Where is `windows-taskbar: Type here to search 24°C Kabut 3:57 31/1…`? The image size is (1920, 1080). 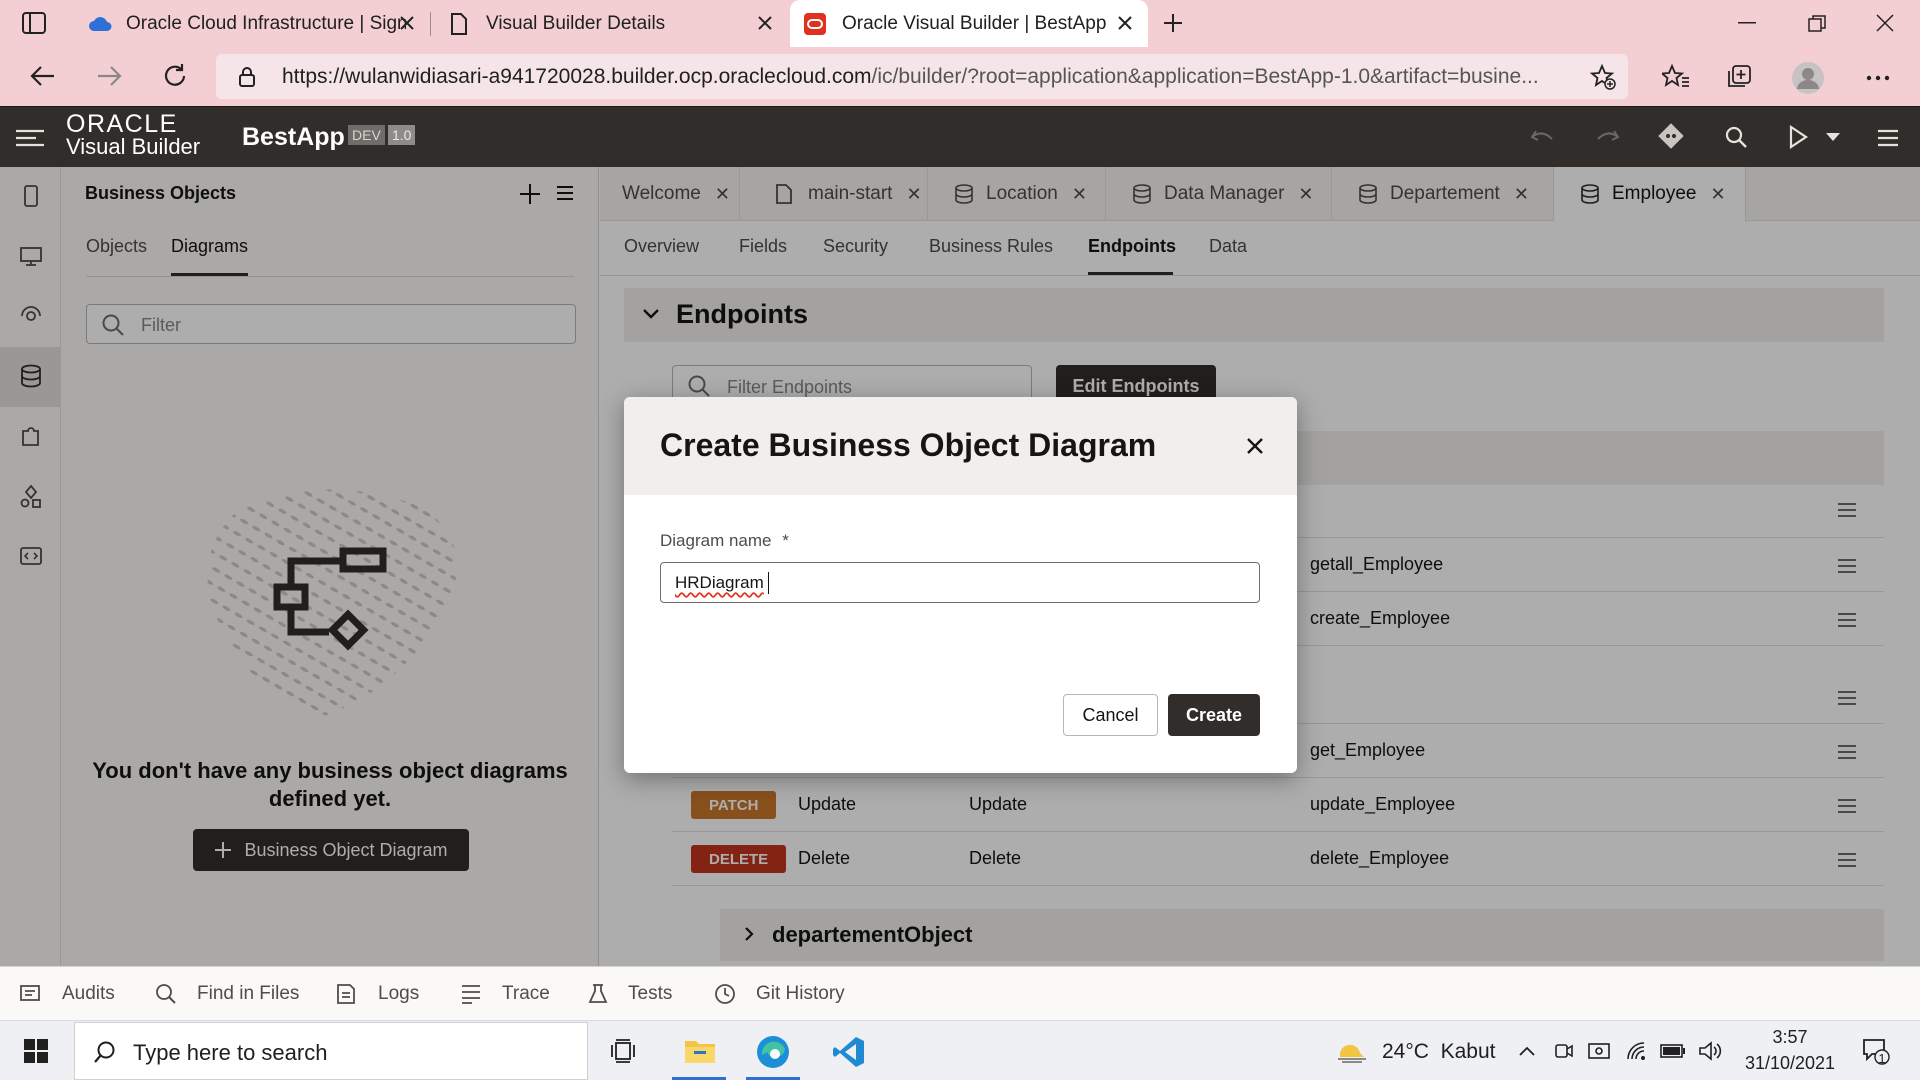
windows-taskbar: Type here to search 24°C Kabut 3:57 31/1… is located at coordinates (960, 1050).